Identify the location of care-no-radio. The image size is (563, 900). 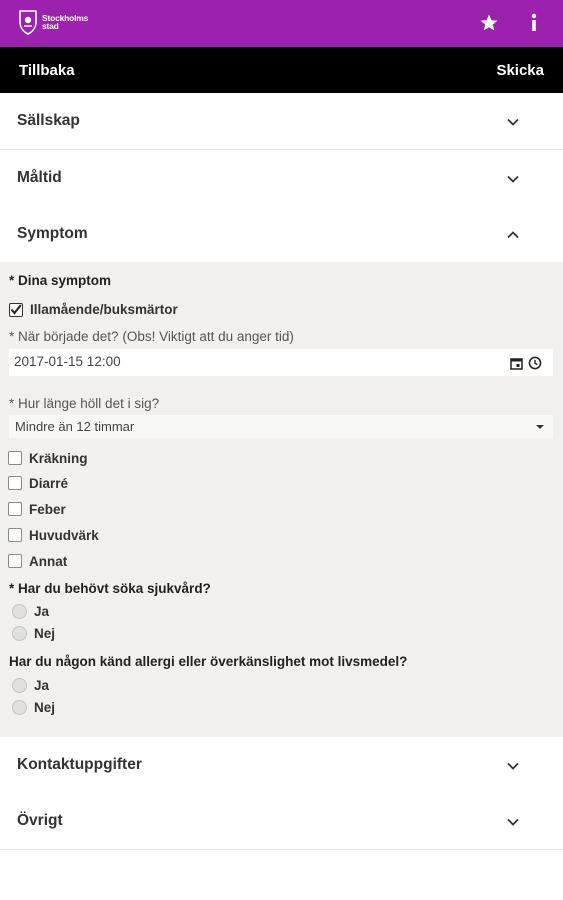
(19, 633).